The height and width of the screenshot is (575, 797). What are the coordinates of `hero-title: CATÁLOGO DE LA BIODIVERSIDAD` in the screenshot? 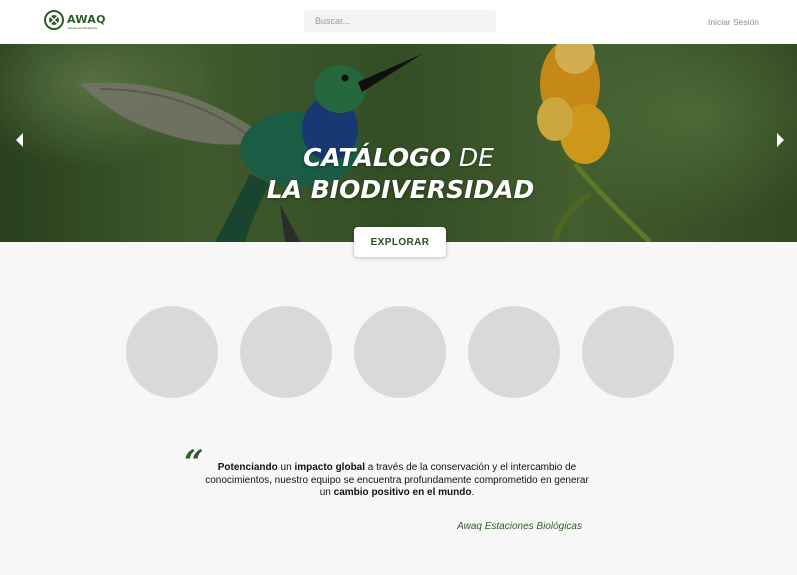 It's located at (398, 174).